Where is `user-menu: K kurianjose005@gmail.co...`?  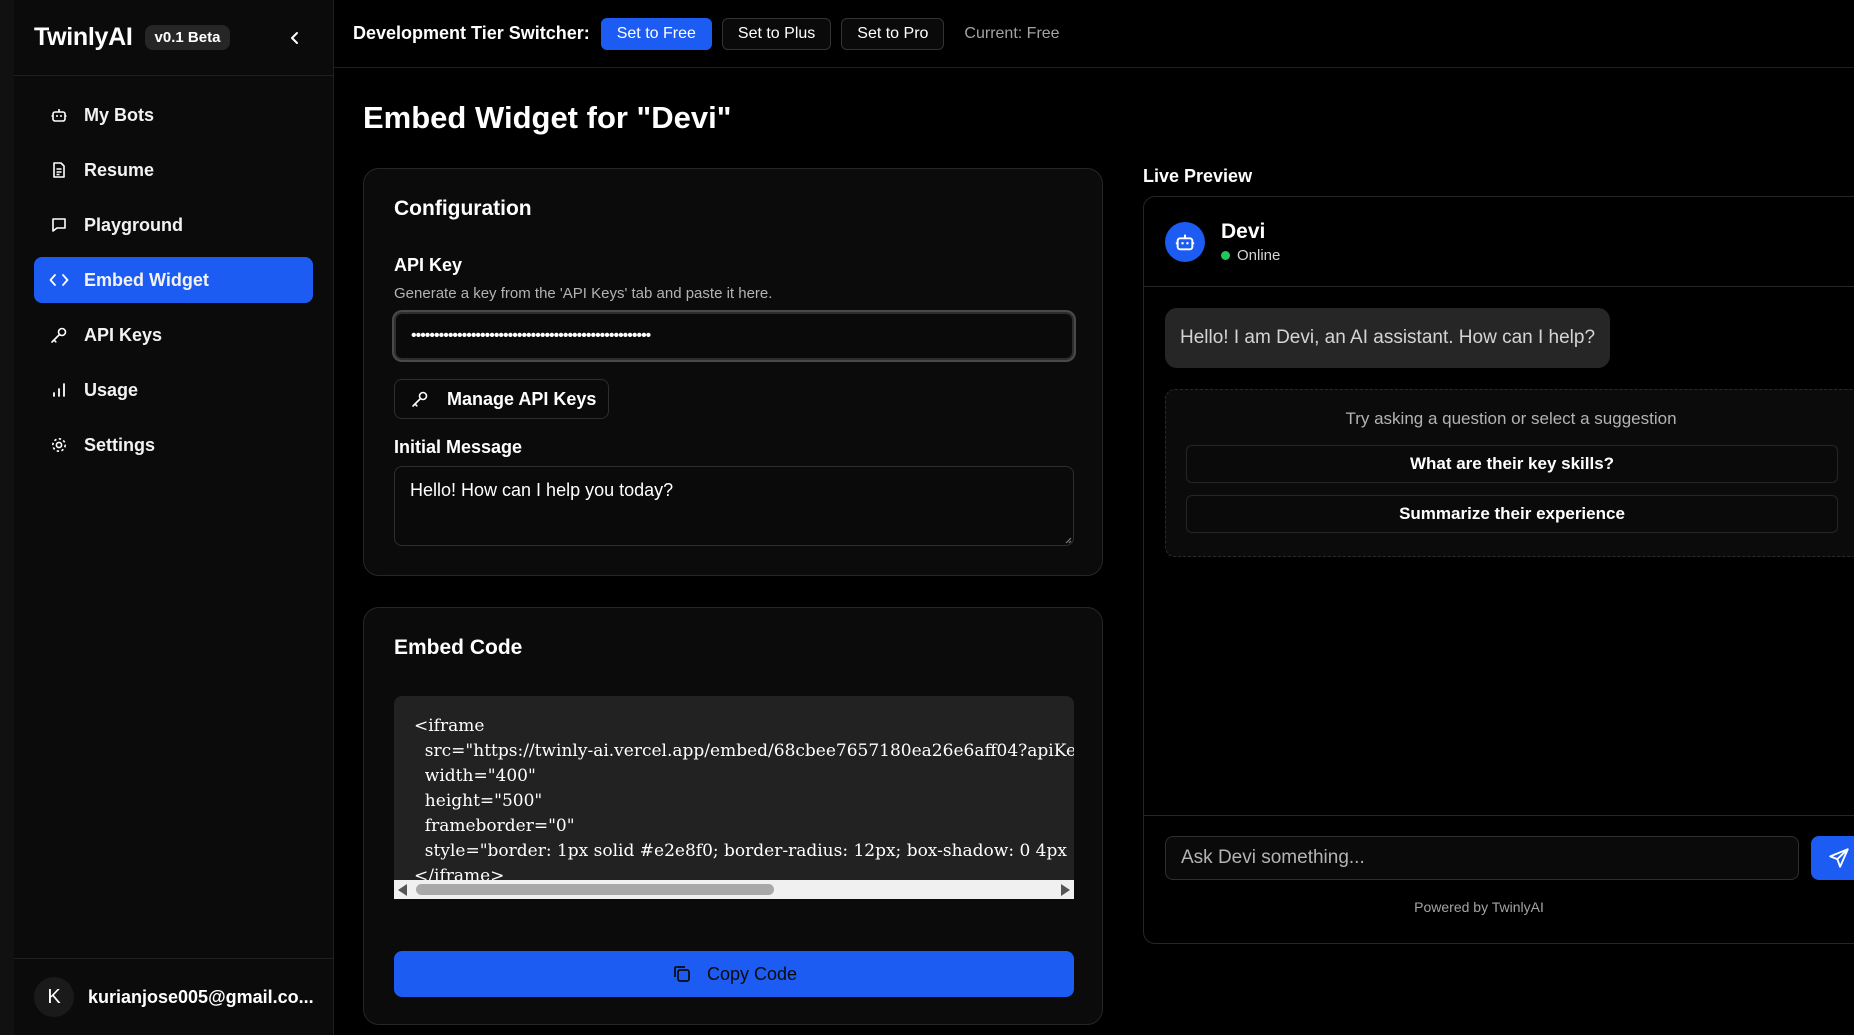 user-menu: K kurianjose005@gmail.co... is located at coordinates (174, 996).